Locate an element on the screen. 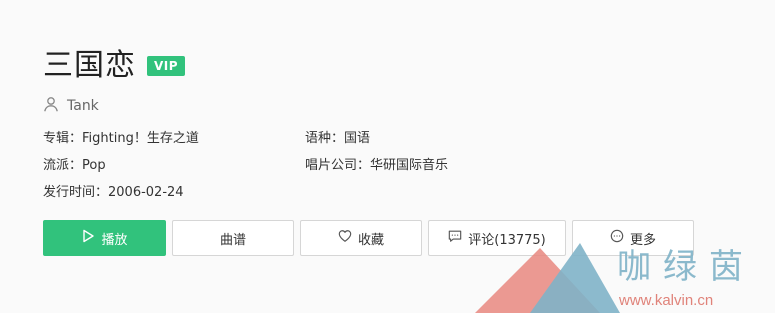 The height and width of the screenshot is (313, 775). release-date-info: 发行时间：2006-02-24 is located at coordinates (113, 193).